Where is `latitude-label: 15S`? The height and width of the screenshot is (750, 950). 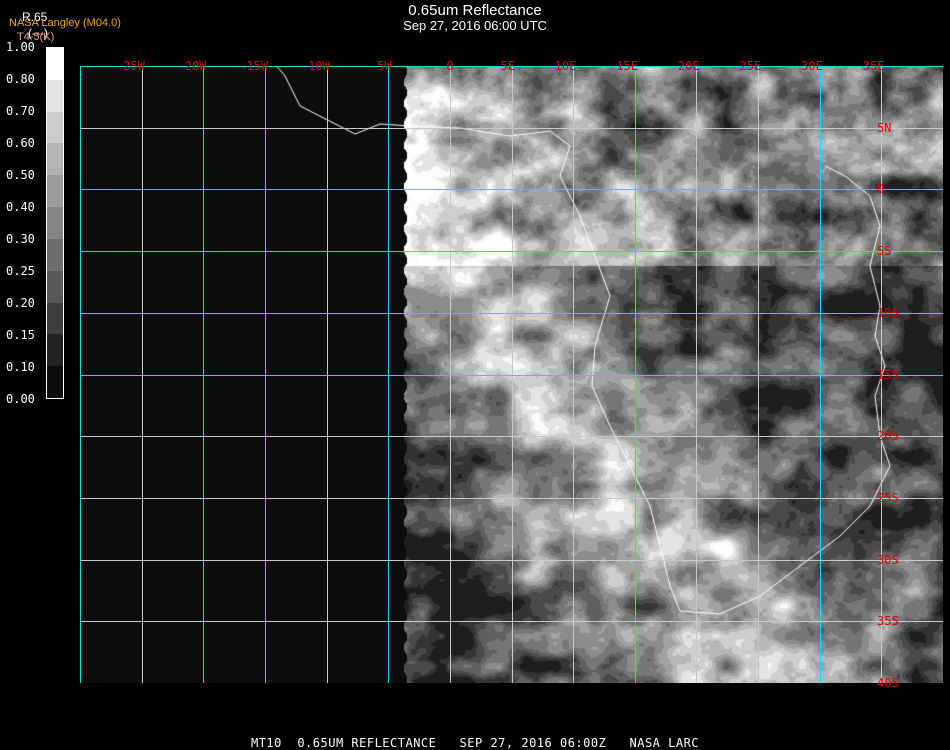 latitude-label: 15S is located at coordinates (888, 374).